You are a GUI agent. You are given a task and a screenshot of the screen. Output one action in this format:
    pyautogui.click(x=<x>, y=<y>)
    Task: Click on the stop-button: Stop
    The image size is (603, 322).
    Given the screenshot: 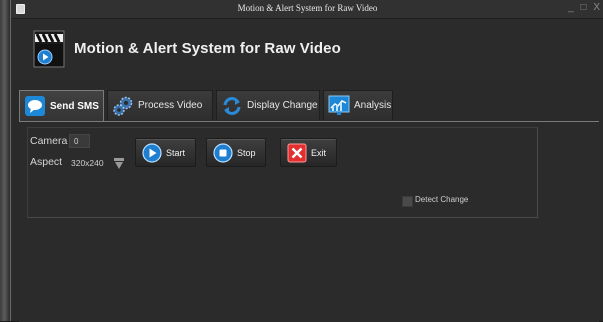 What is the action you would take?
    pyautogui.click(x=236, y=152)
    